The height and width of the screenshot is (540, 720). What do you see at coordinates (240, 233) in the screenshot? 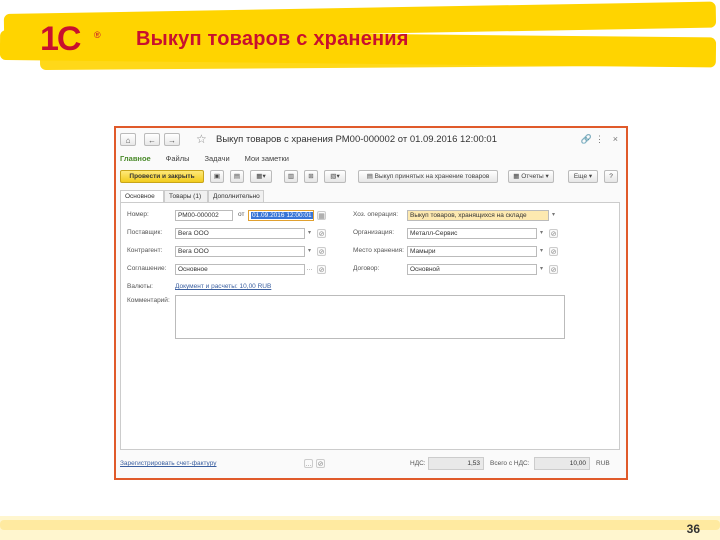
I see `supplier-field: Вега ООО` at bounding box center [240, 233].